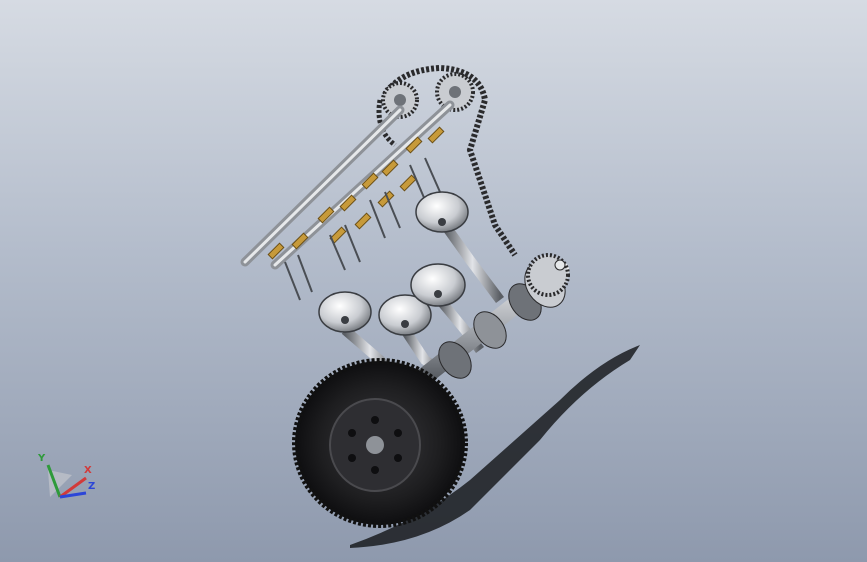  I want to click on triad-y-label: Y, so click(41, 458).